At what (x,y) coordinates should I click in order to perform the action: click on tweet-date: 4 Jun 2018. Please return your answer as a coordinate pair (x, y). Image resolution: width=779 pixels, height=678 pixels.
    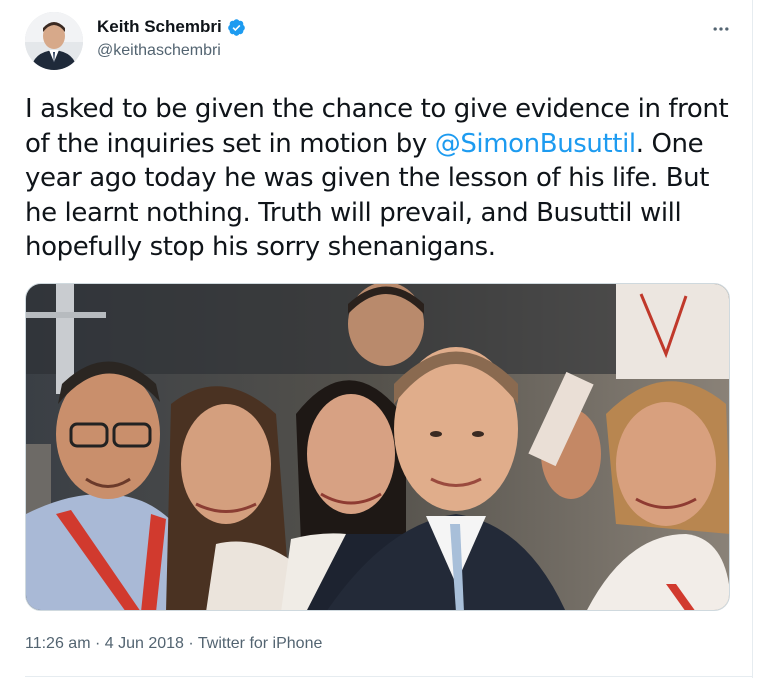
    Looking at the image, I should click on (144, 643).